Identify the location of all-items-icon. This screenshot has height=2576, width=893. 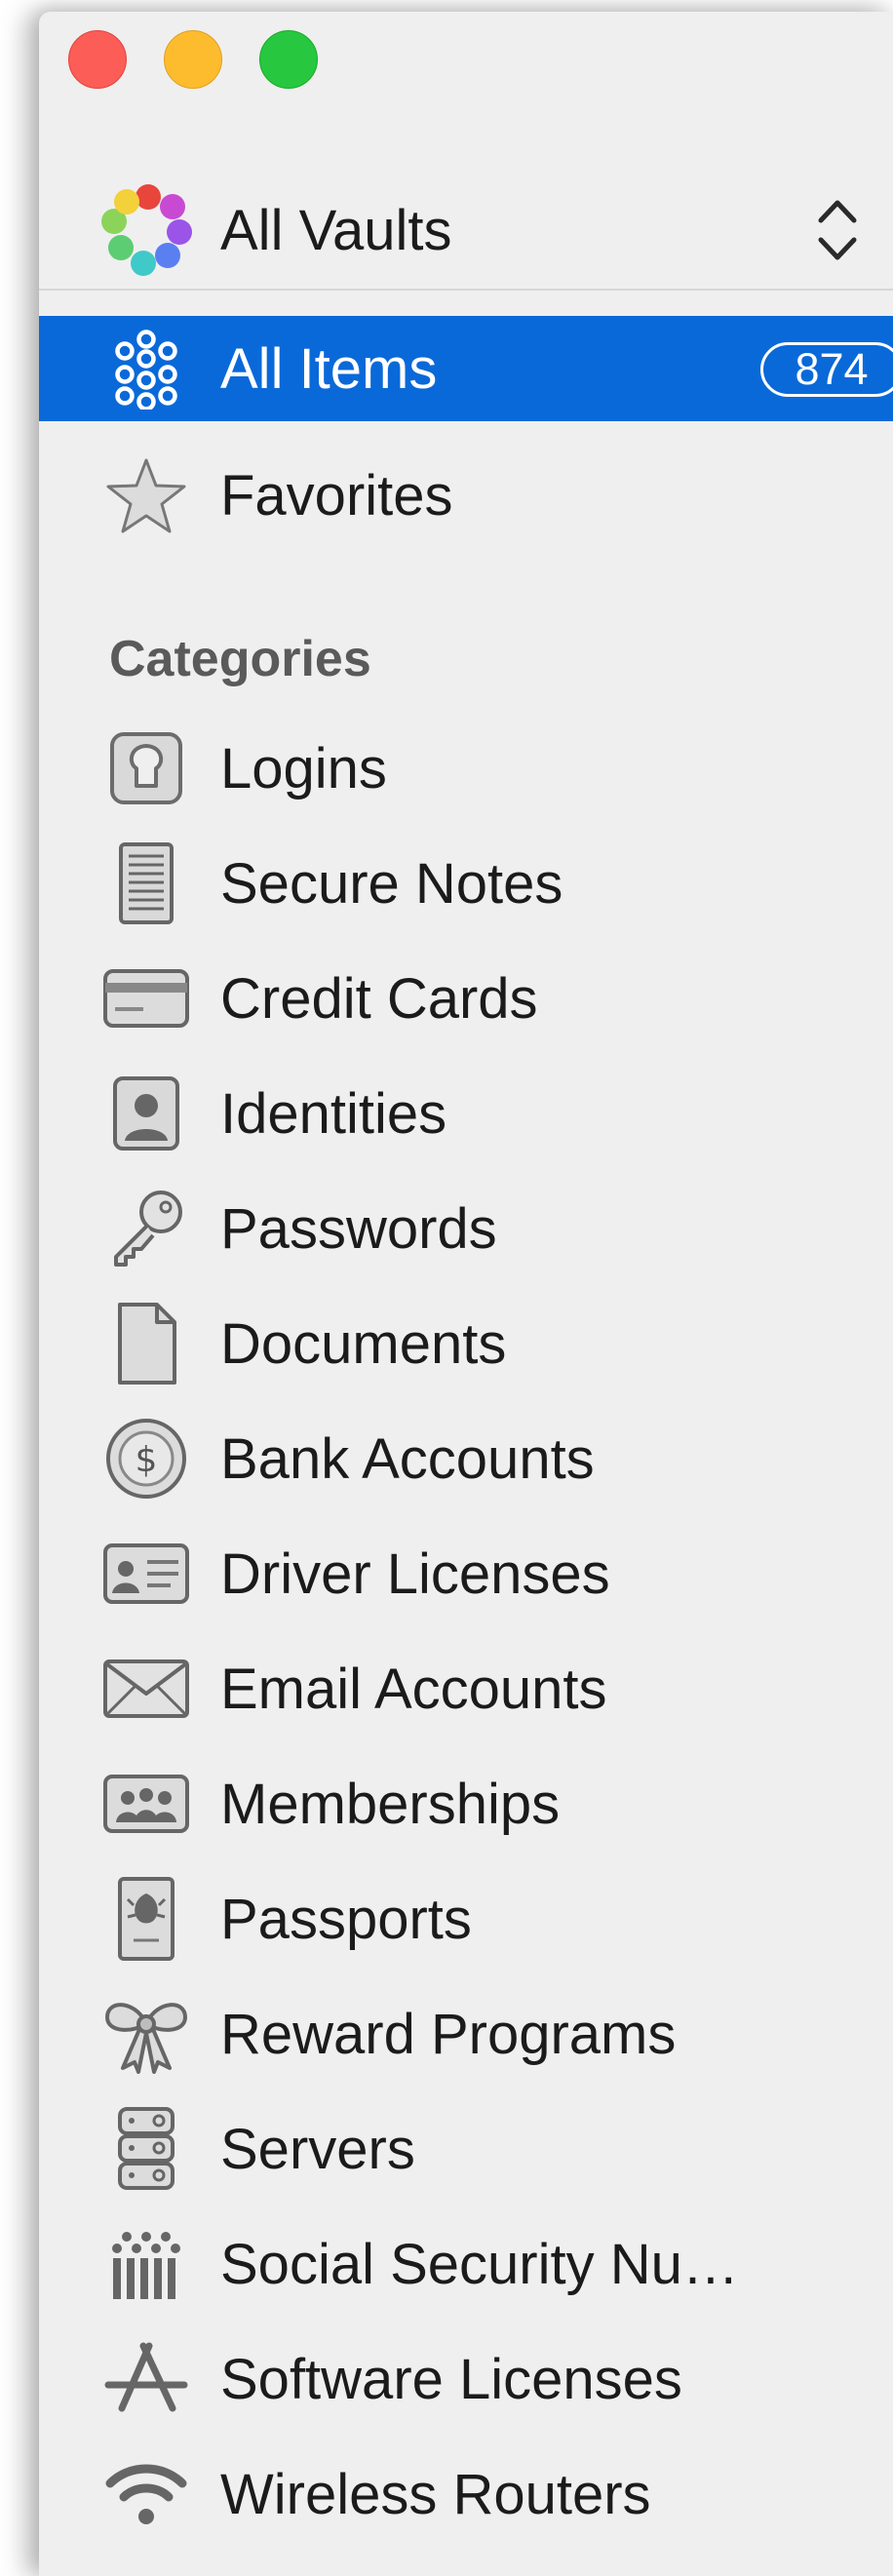
(146, 370).